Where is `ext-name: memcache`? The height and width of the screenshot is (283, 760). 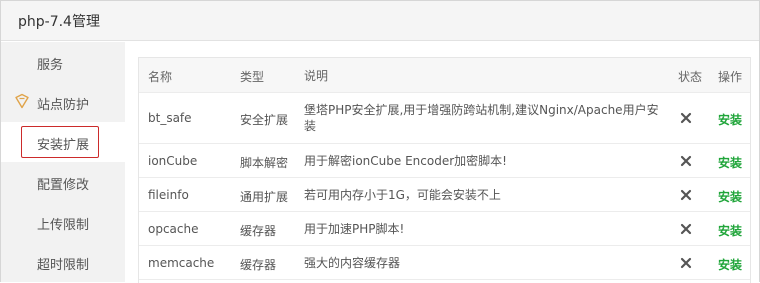 ext-name: memcache is located at coordinates (181, 263).